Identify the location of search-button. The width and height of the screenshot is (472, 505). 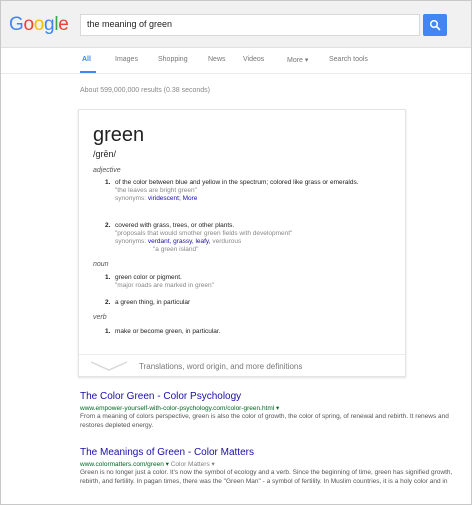
(435, 25).